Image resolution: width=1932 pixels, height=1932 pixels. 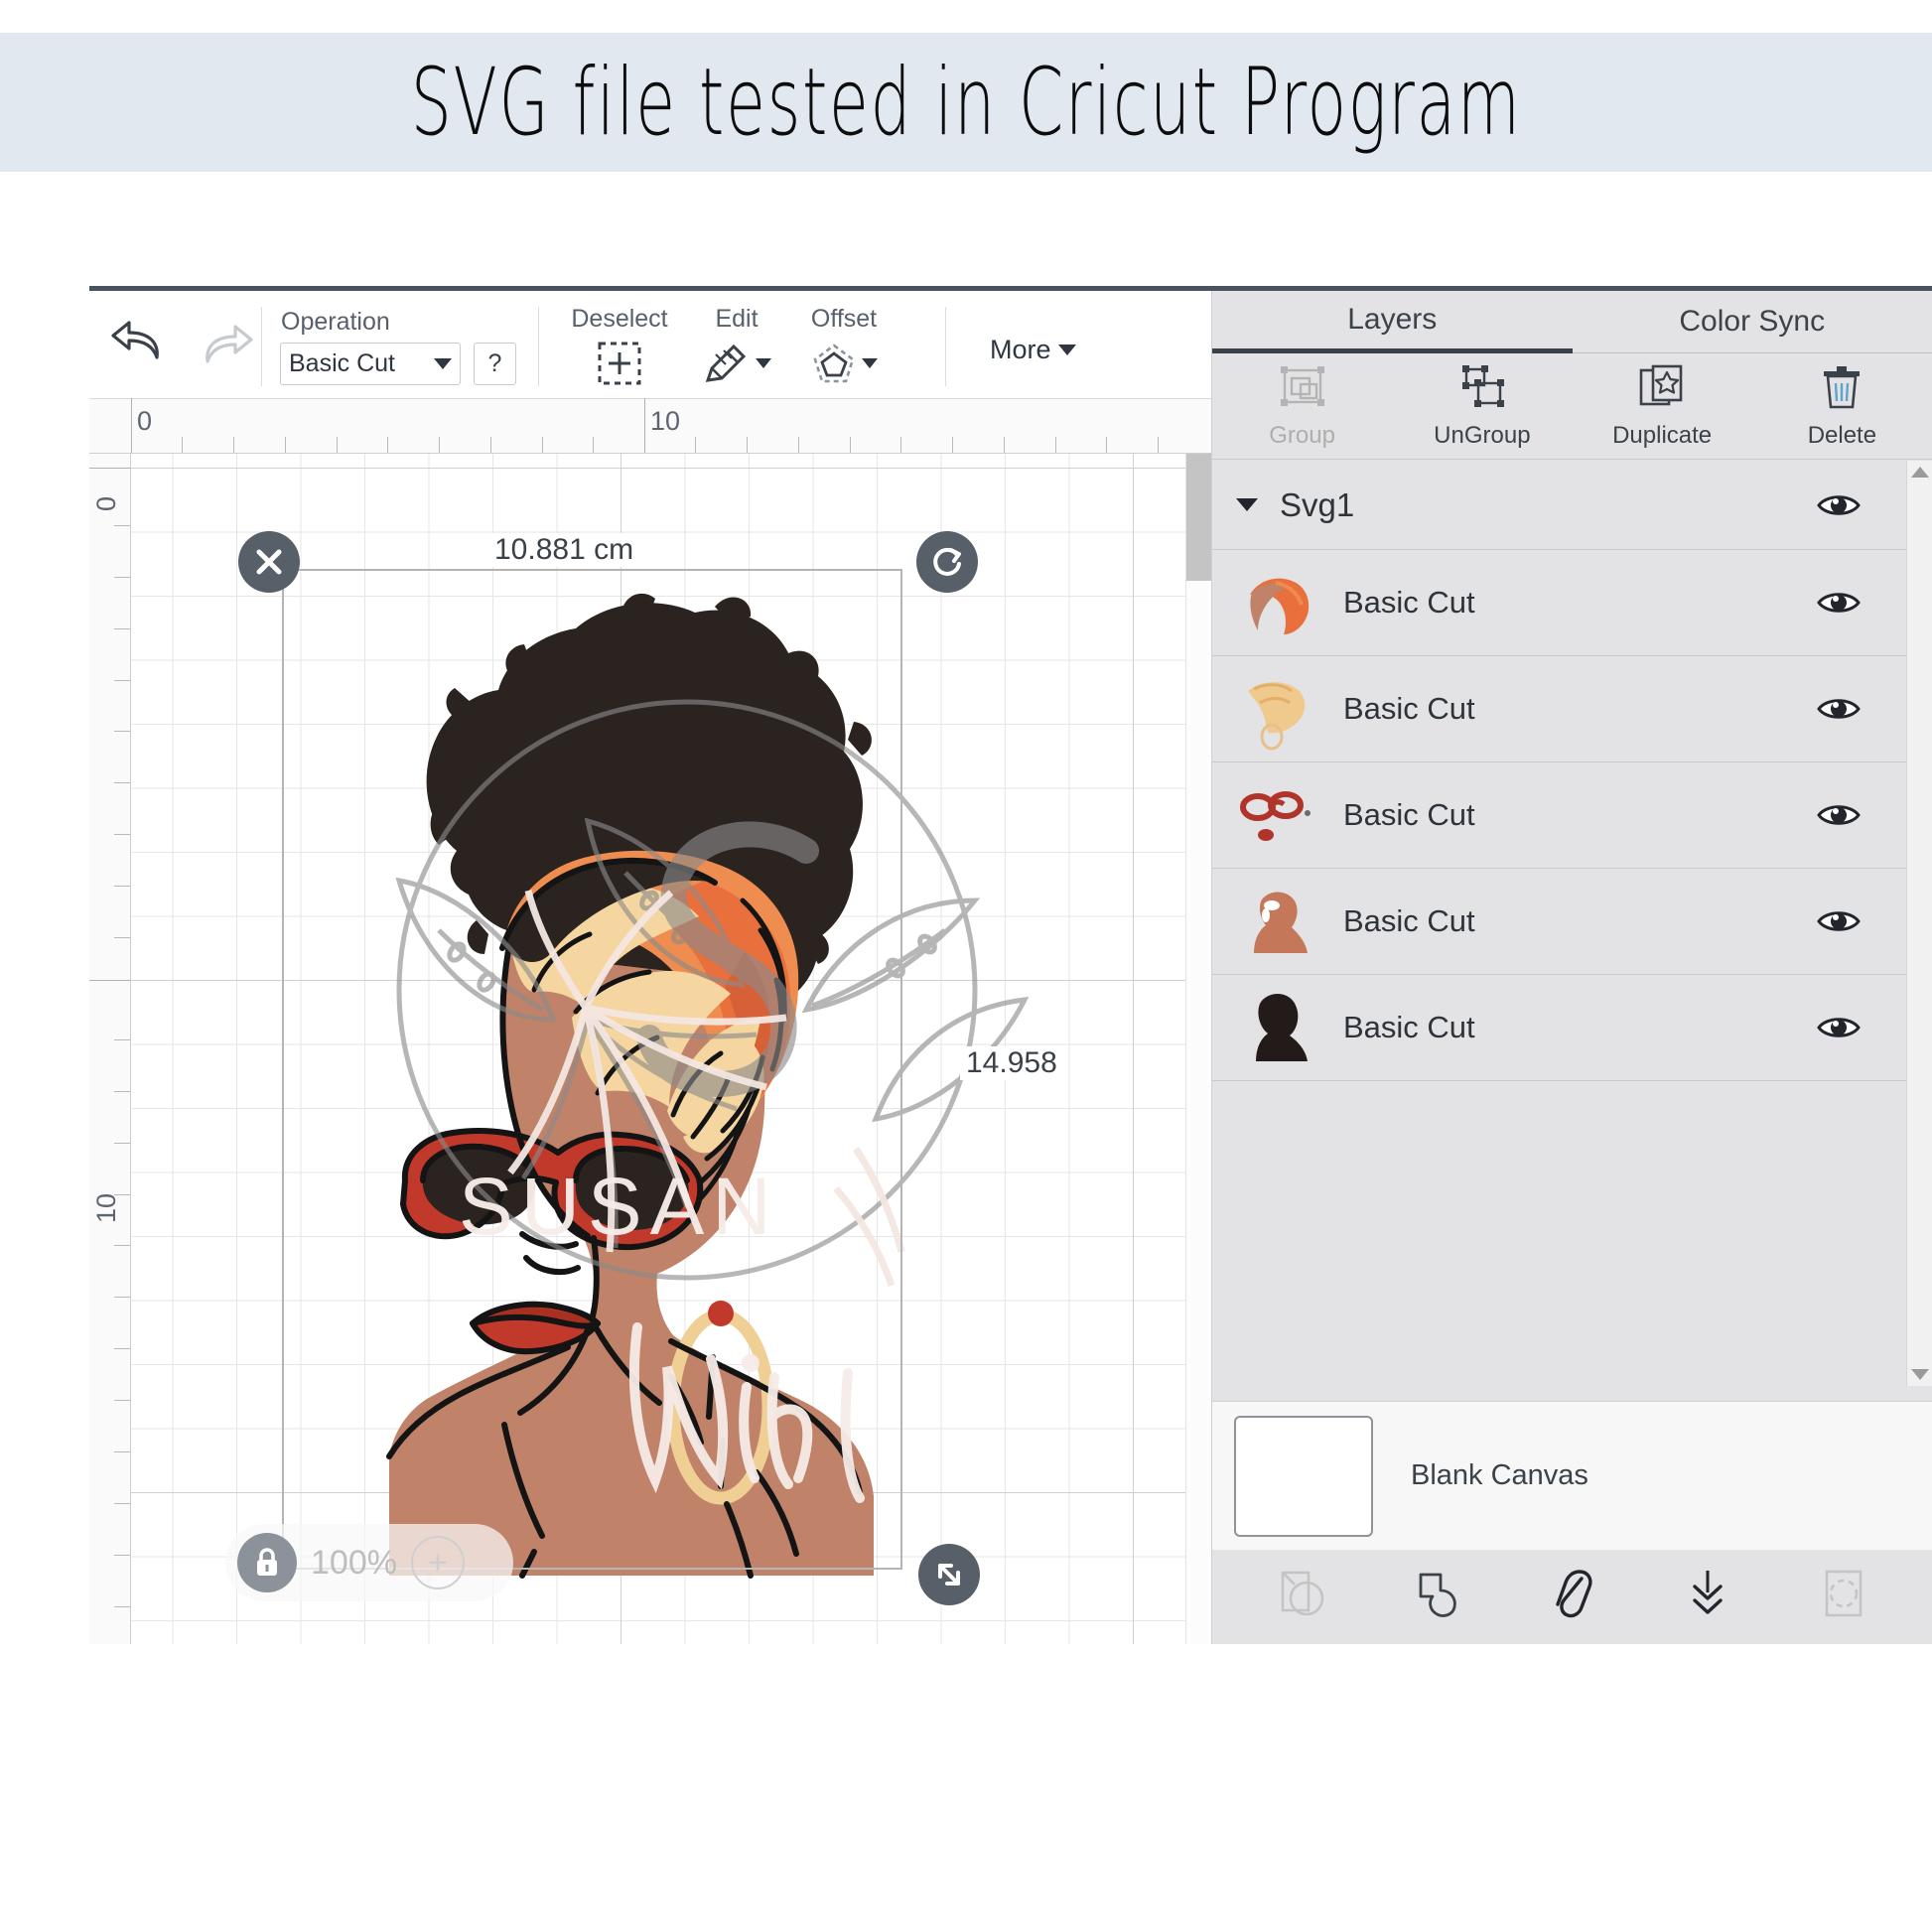 I want to click on contour-icon, so click(x=1844, y=1597).